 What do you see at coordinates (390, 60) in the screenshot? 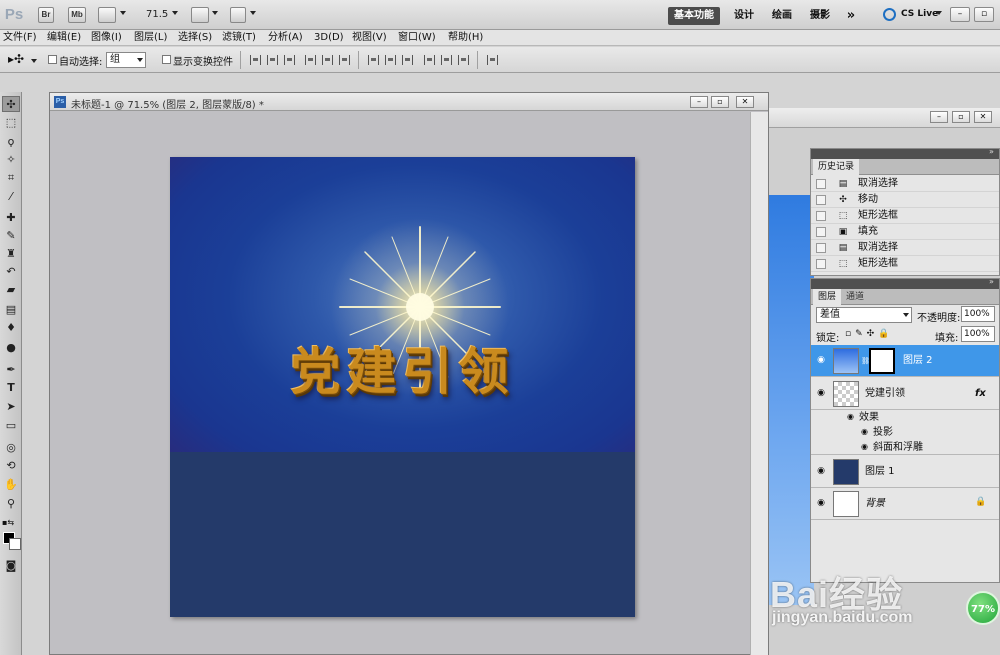
I see `distribute-center-icon` at bounding box center [390, 60].